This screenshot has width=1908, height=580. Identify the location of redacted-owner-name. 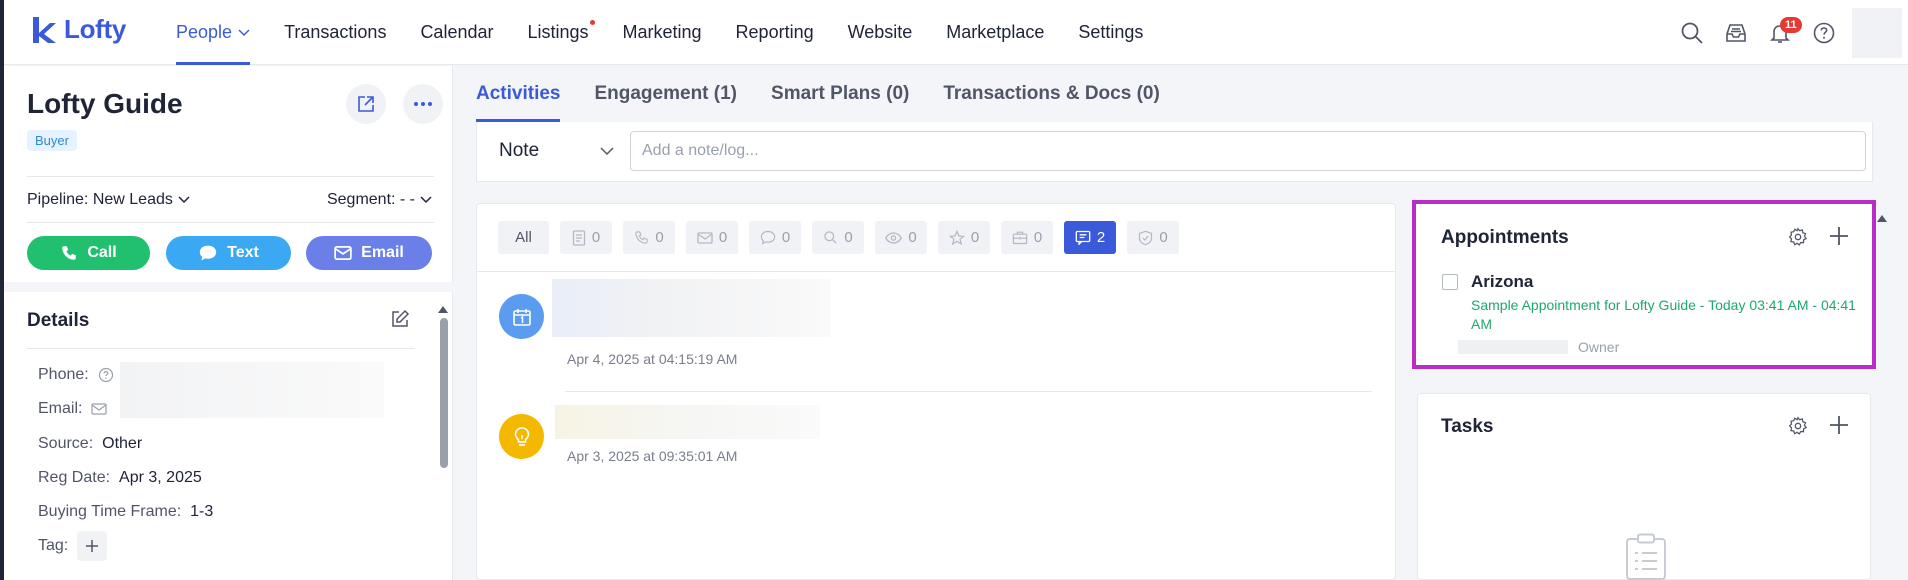
(1513, 347).